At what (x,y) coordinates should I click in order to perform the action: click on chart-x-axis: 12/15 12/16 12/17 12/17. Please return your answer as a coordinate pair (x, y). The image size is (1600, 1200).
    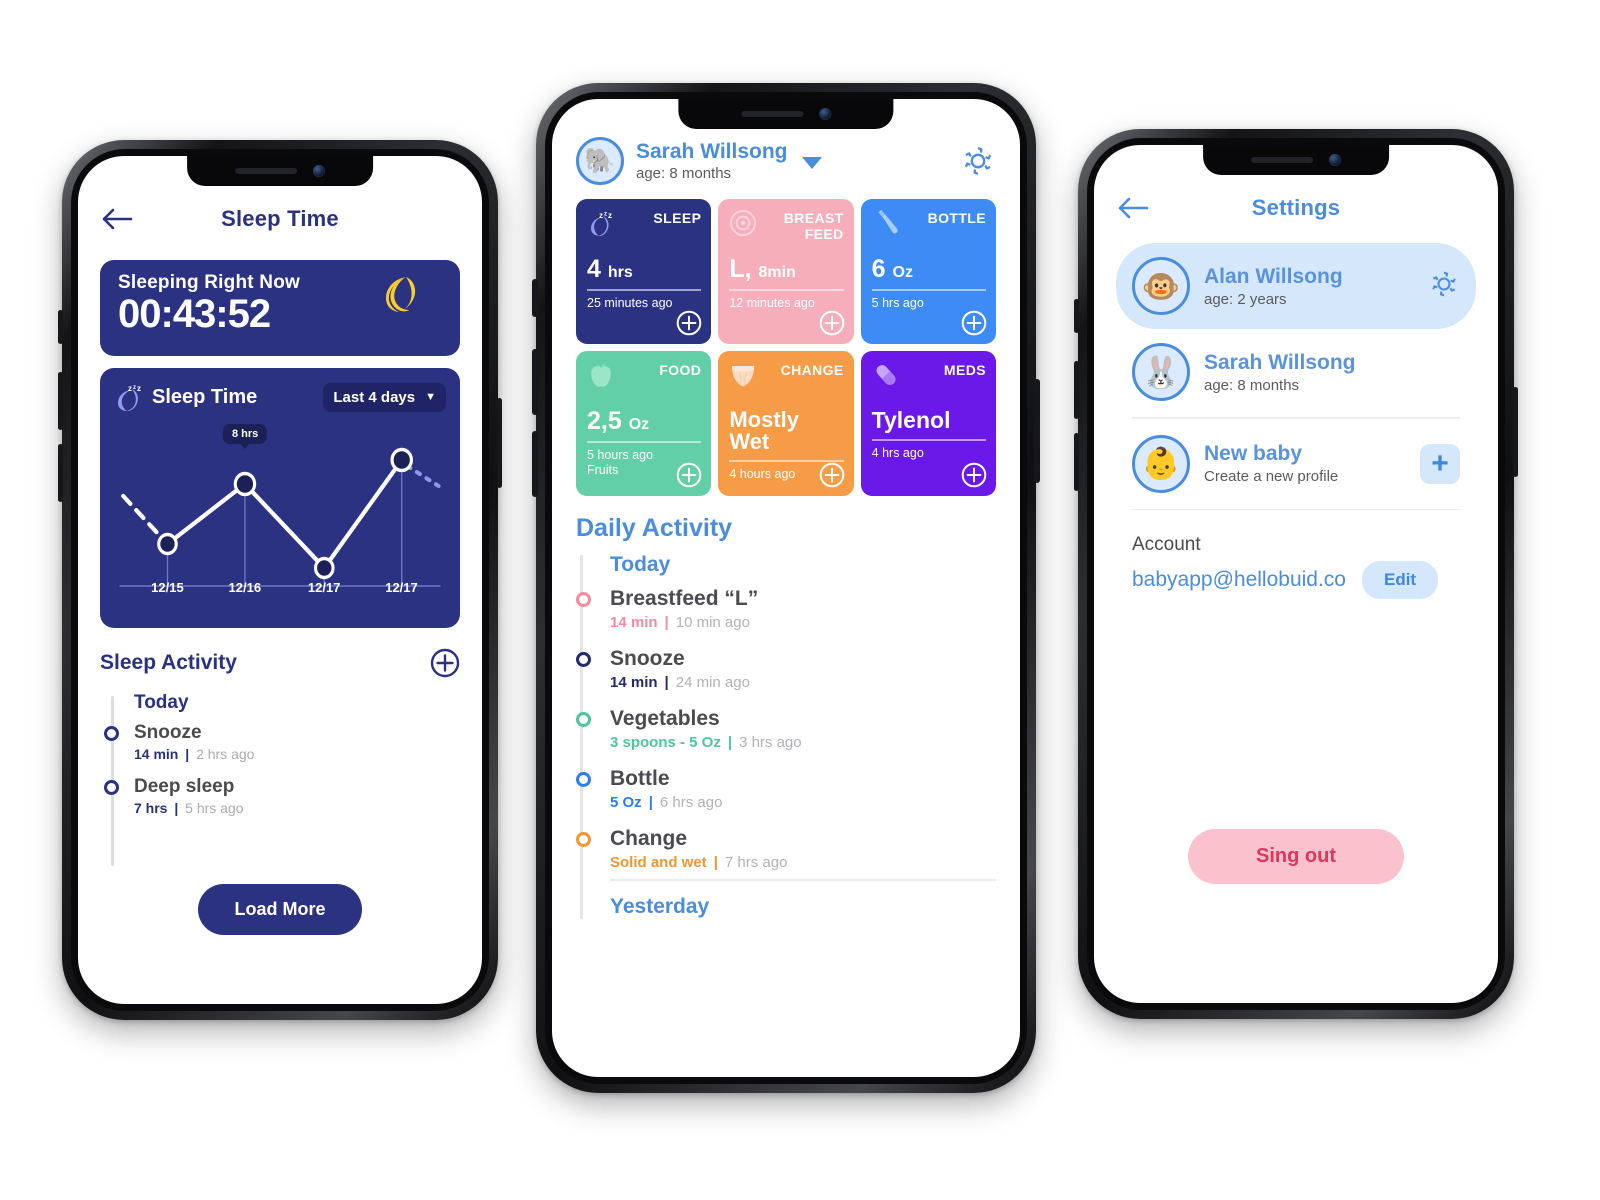
    Looking at the image, I should click on (280, 592).